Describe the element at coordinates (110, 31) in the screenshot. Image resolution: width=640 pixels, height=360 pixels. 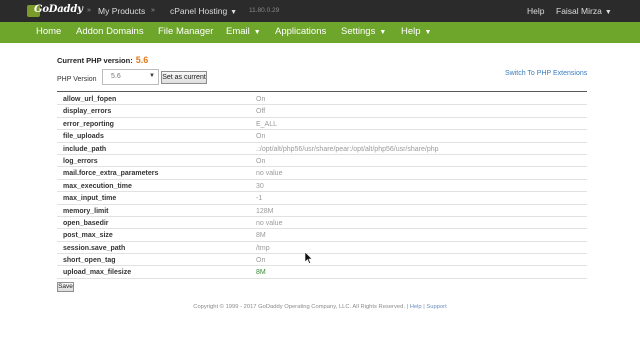
I see `nav-addon-domains: Addon Domains` at that location.